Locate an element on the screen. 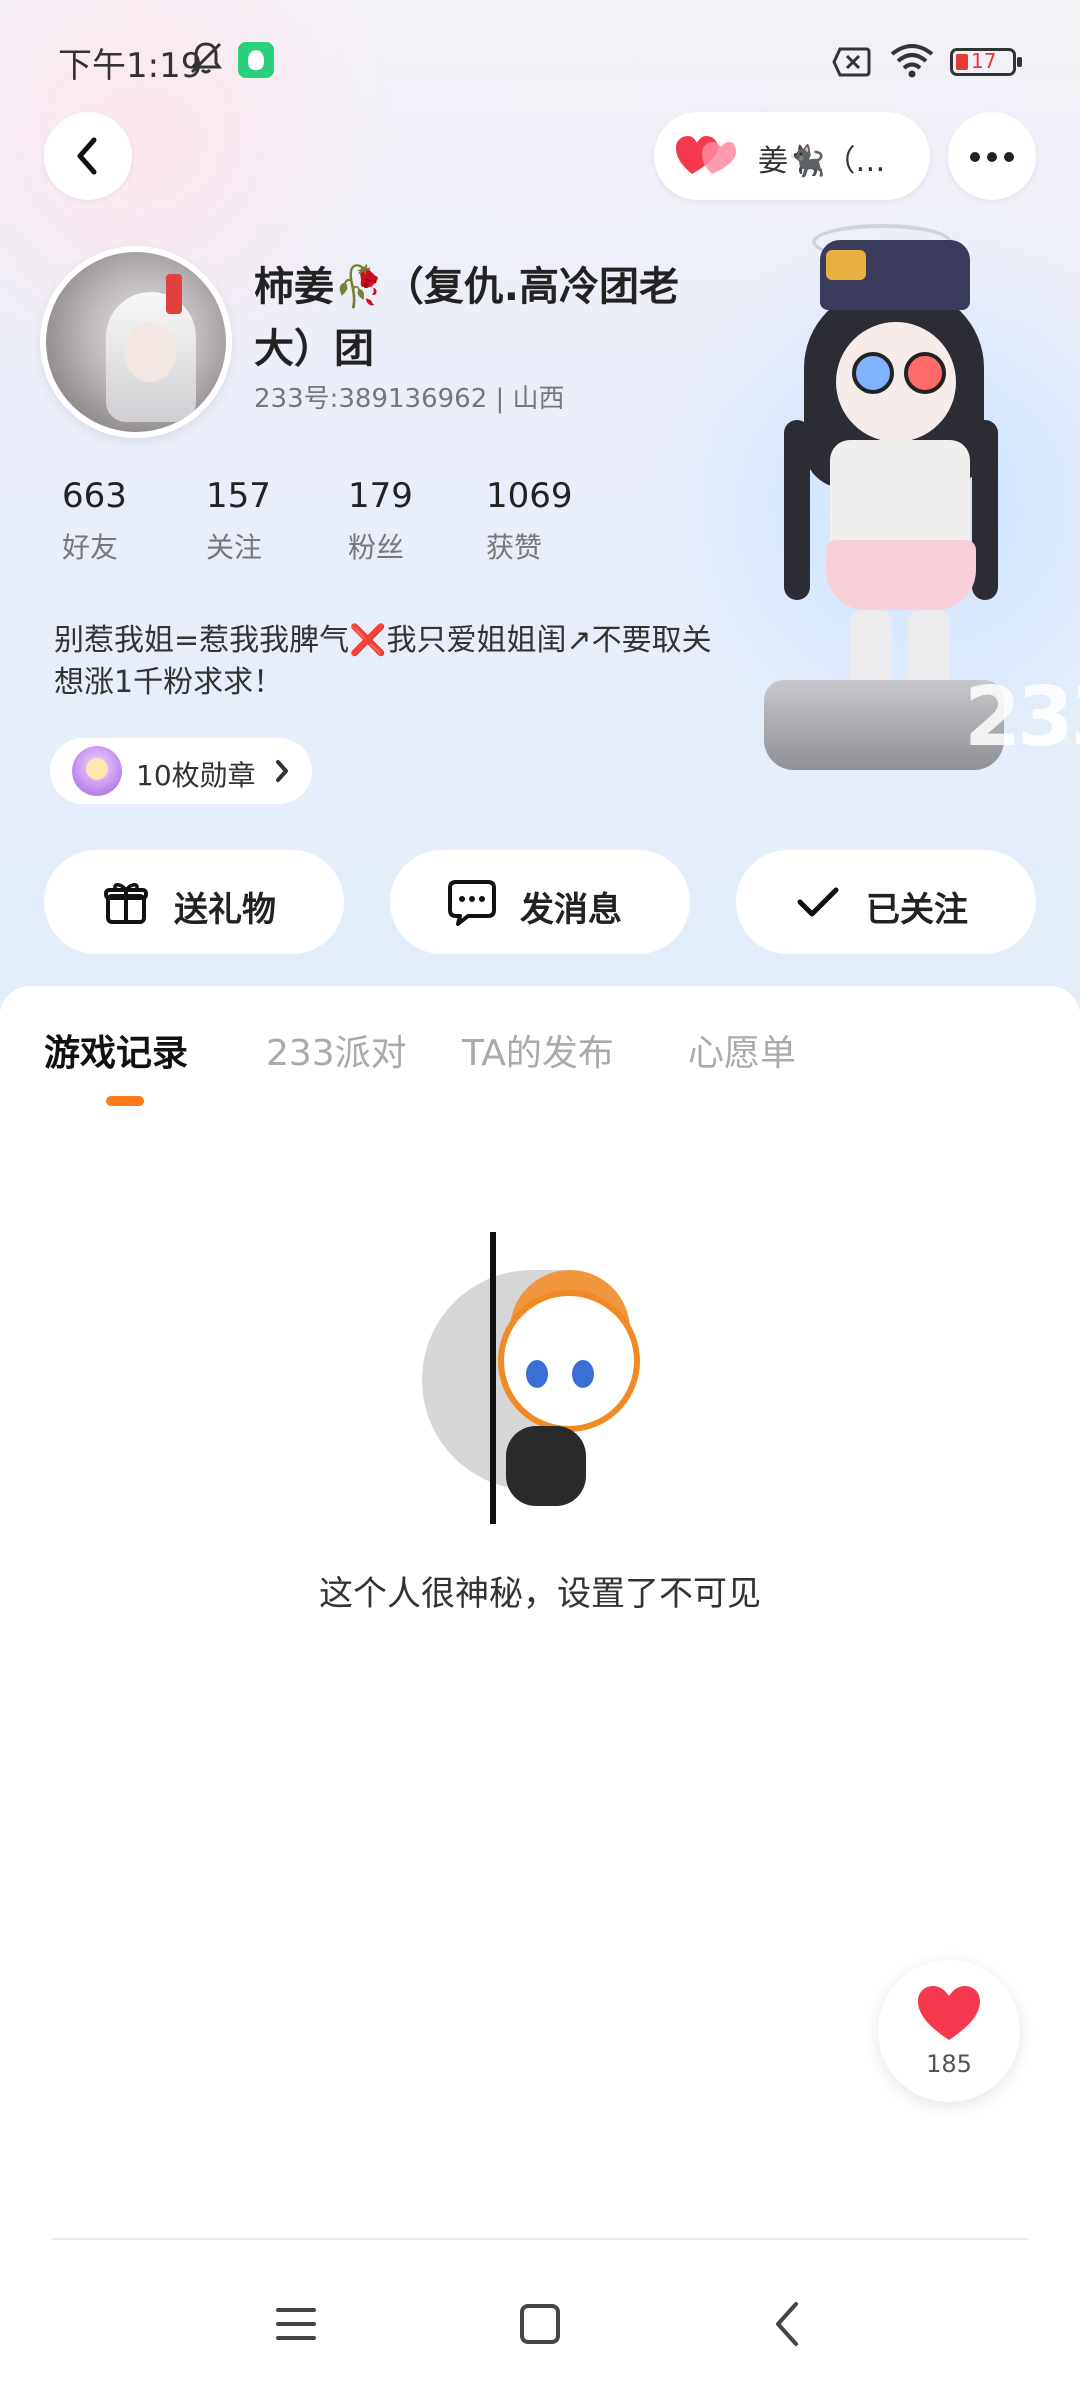 This screenshot has width=1080, height=2400. app-notification-icon is located at coordinates (256, 60).